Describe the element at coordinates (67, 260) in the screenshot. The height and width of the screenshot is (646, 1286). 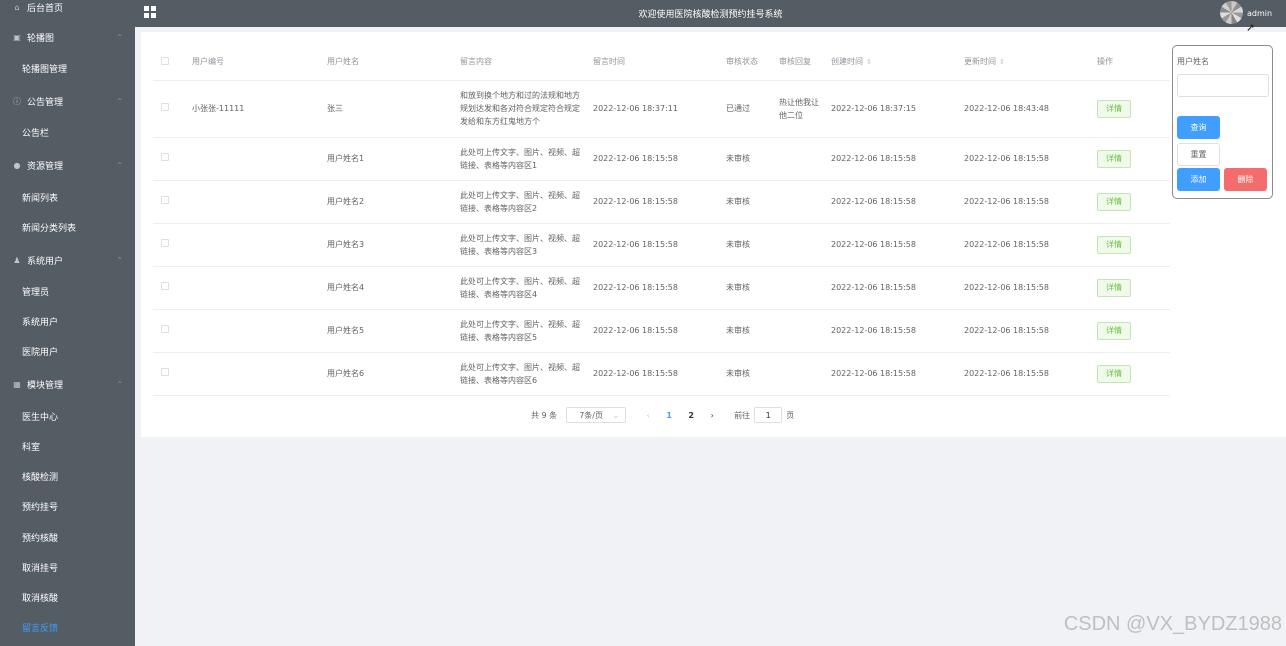
I see `sidebar-item: ♟ 系统用户 ⌃` at that location.